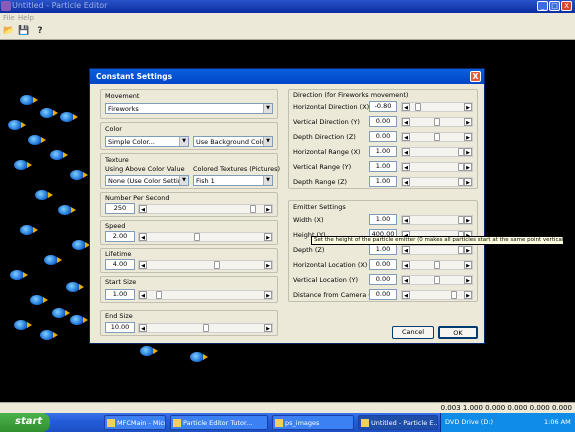  Describe the element at coordinates (458, 332) in the screenshot. I see `ok-button: OK` at that location.